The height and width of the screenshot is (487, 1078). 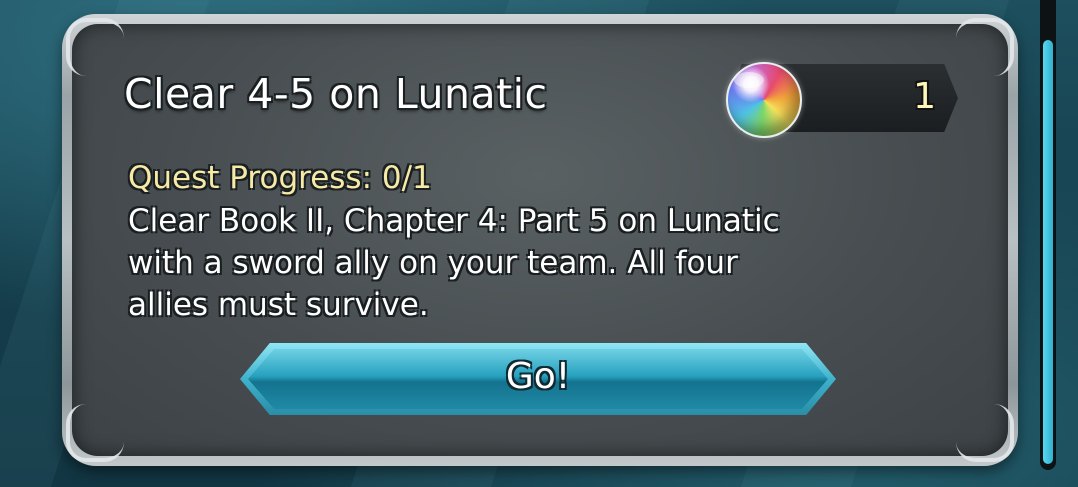 What do you see at coordinates (538, 376) in the screenshot?
I see `go-button-label: Go!` at bounding box center [538, 376].